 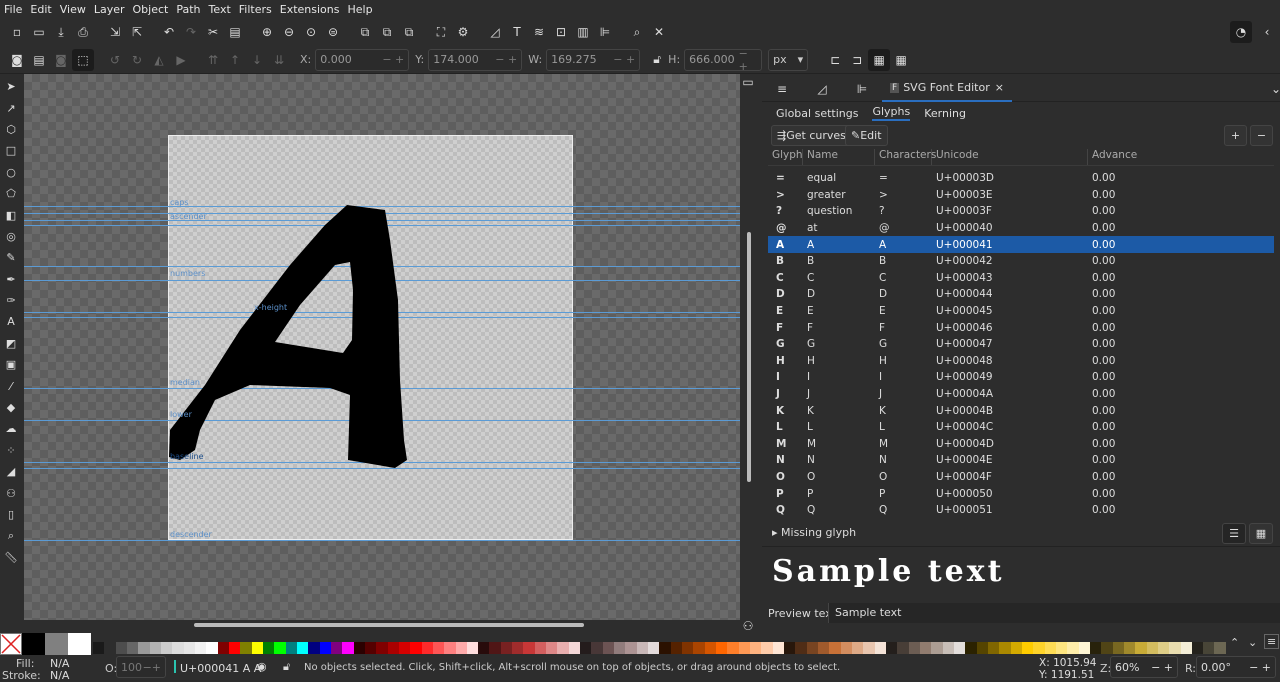 I want to click on fill-stroke-icon: ◿, so click(x=495, y=32).